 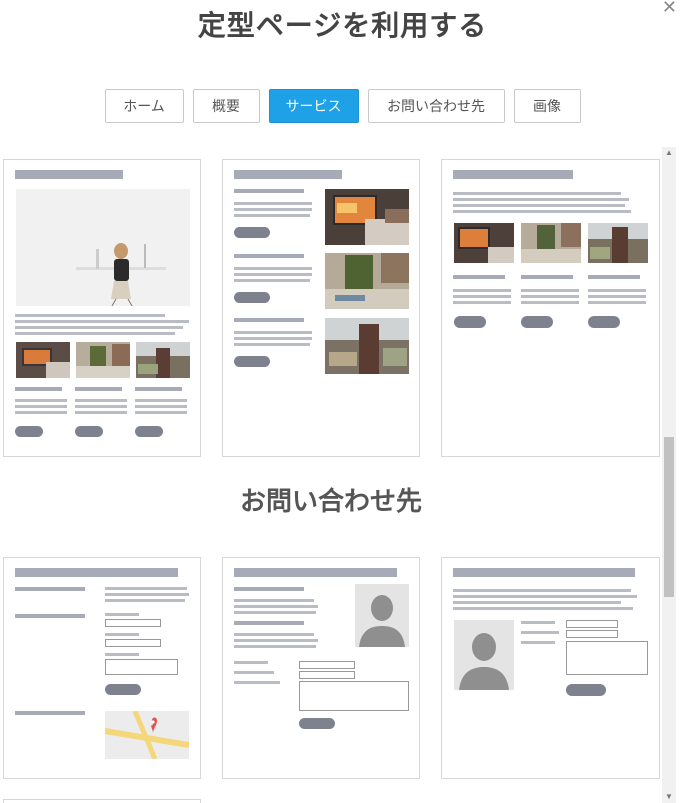 What do you see at coordinates (669, 517) in the screenshot?
I see `scrollbar-thumb` at bounding box center [669, 517].